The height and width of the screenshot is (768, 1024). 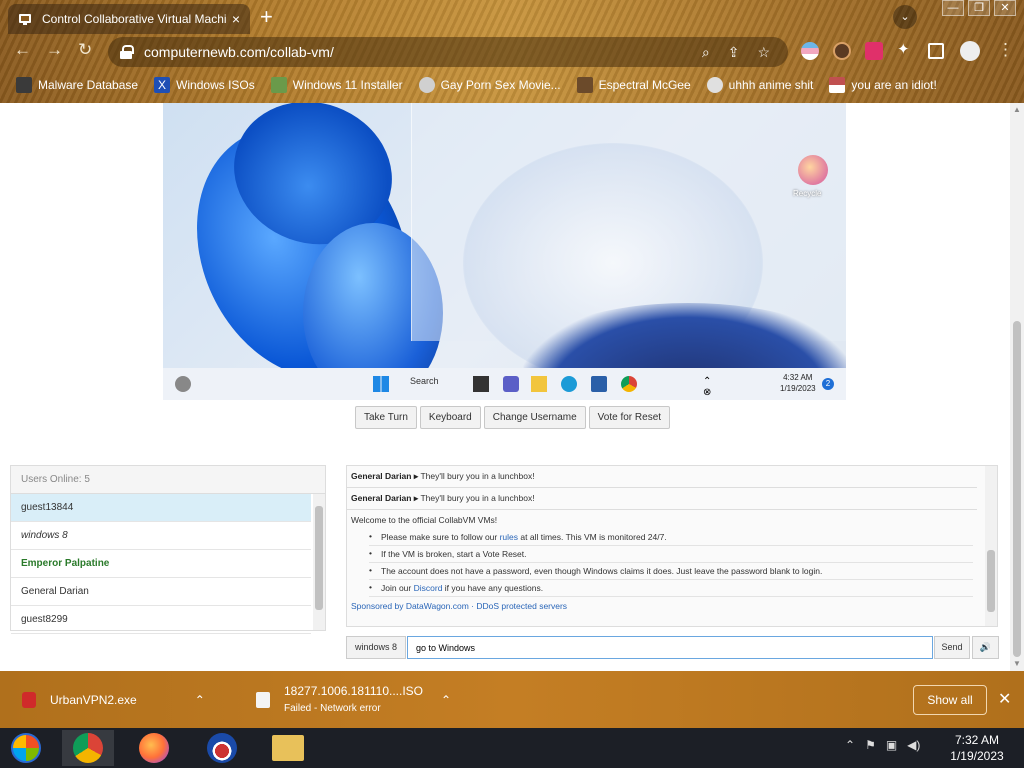 What do you see at coordinates (1005, 8) in the screenshot?
I see `close-window-button: ✕` at bounding box center [1005, 8].